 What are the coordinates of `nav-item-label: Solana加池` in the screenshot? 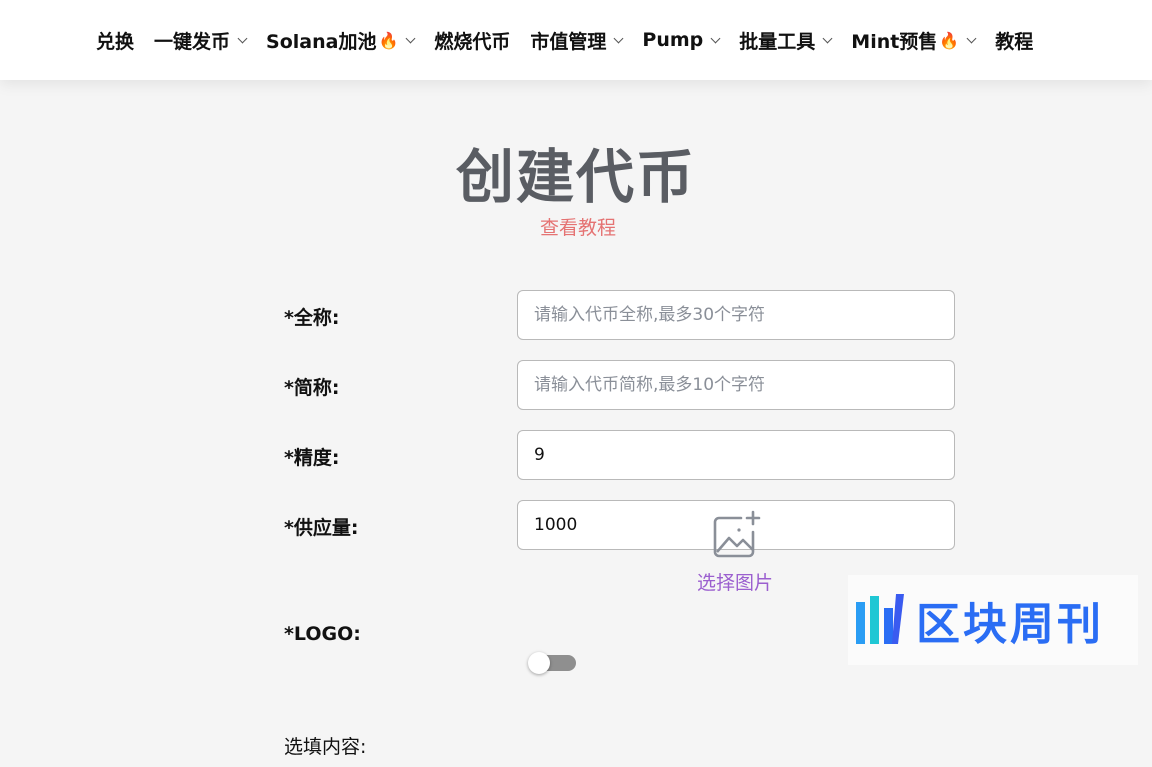 It's located at (321, 41).